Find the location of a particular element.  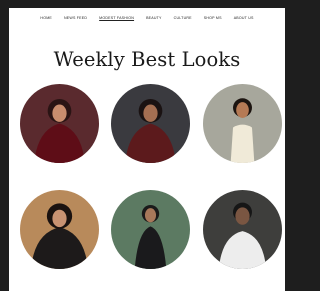

nav-news-feed: NEWS FEED is located at coordinates (75, 18).